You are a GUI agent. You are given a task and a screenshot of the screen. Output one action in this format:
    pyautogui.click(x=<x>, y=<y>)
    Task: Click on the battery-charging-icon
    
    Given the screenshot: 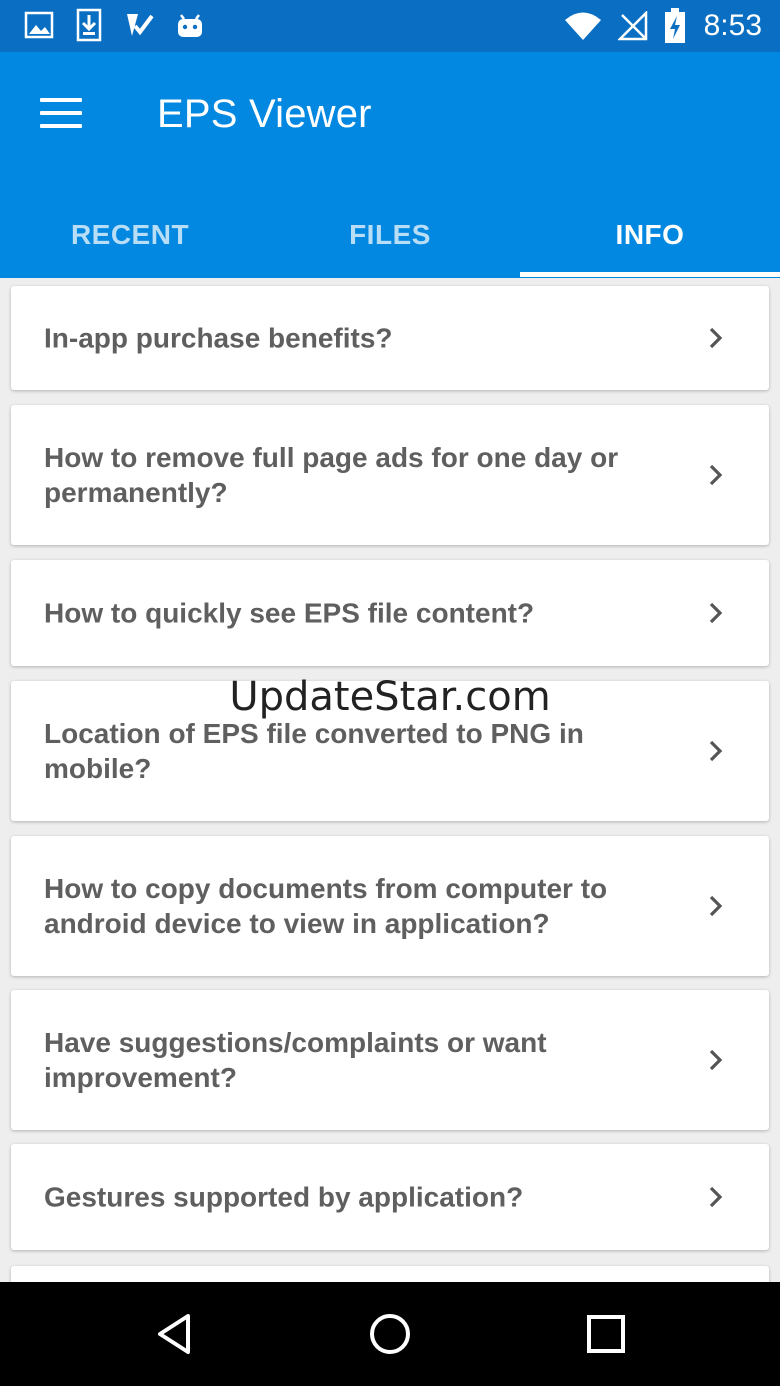 What is the action you would take?
    pyautogui.click(x=675, y=26)
    